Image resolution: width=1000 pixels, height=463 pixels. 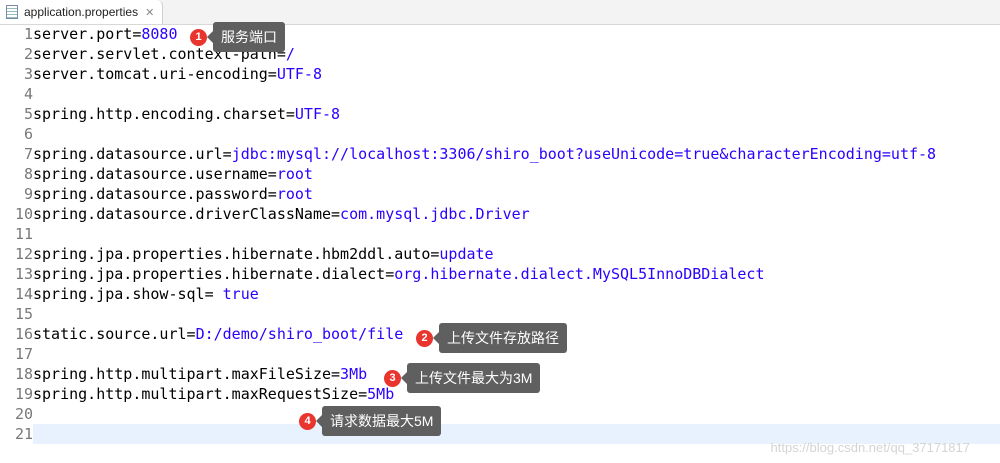 What do you see at coordinates (23, 374) in the screenshot?
I see `line-number: 18` at bounding box center [23, 374].